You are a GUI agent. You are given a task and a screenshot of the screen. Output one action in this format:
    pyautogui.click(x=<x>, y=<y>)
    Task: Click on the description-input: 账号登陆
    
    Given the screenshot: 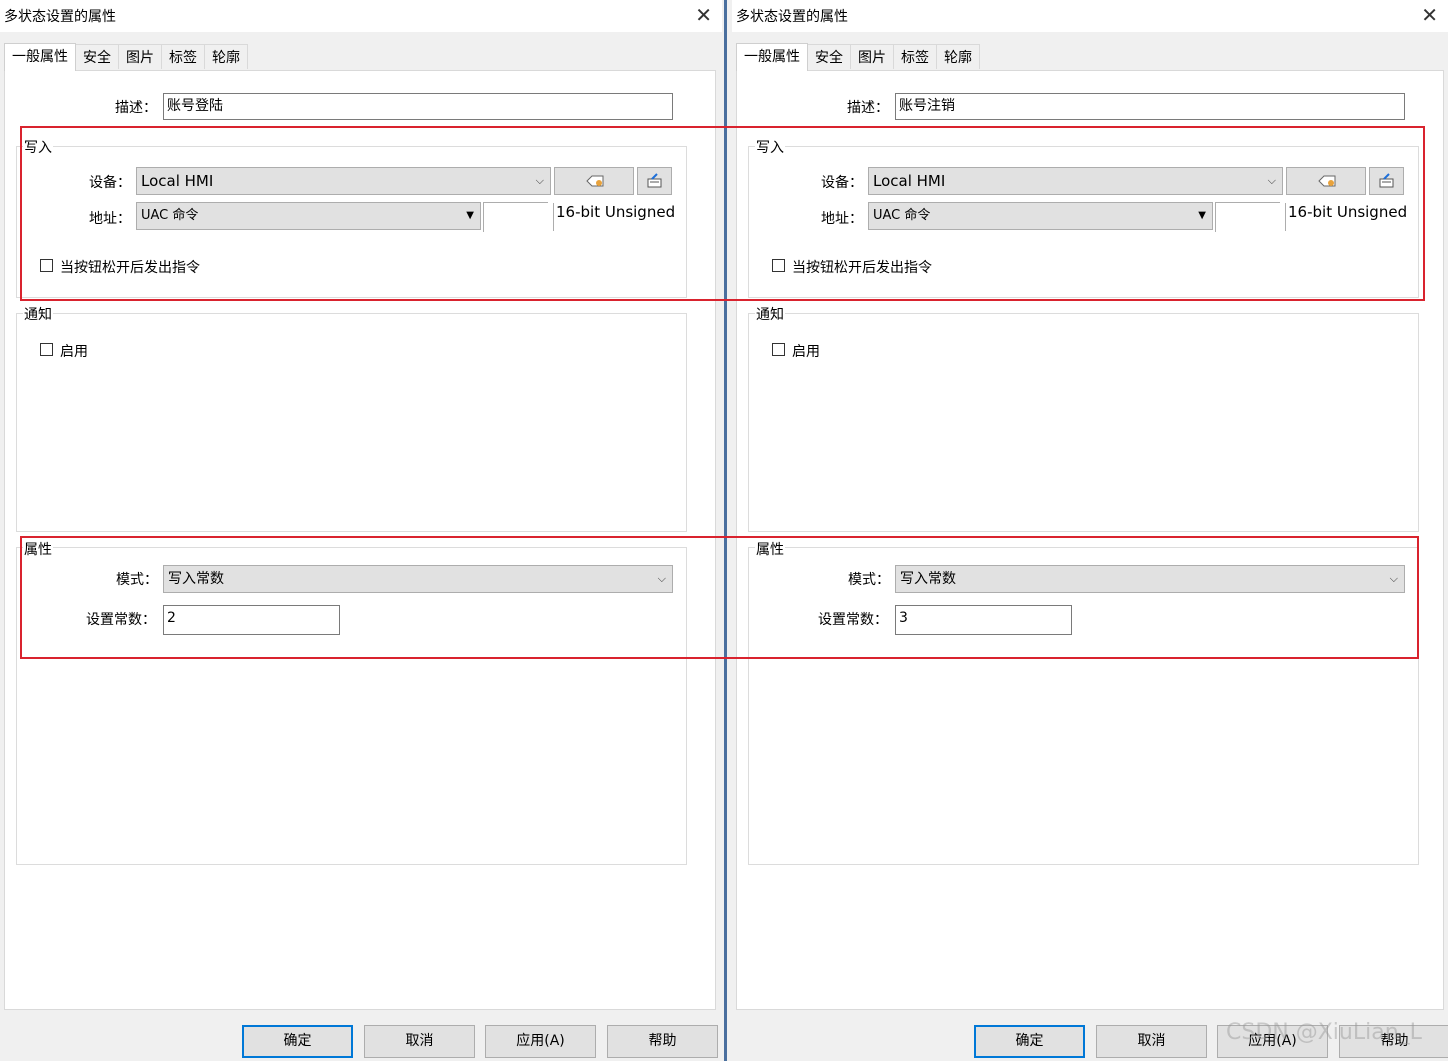 What is the action you would take?
    pyautogui.click(x=418, y=106)
    